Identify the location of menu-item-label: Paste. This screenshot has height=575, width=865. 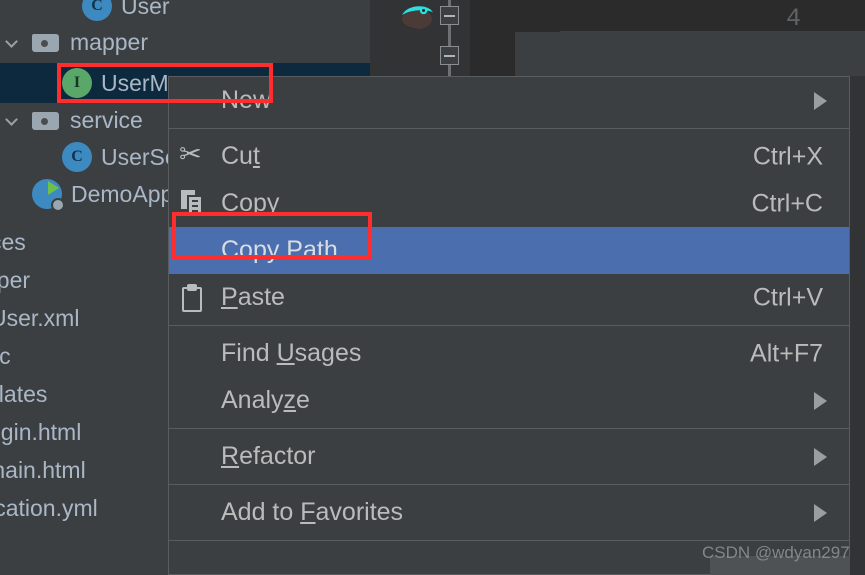
(253, 297).